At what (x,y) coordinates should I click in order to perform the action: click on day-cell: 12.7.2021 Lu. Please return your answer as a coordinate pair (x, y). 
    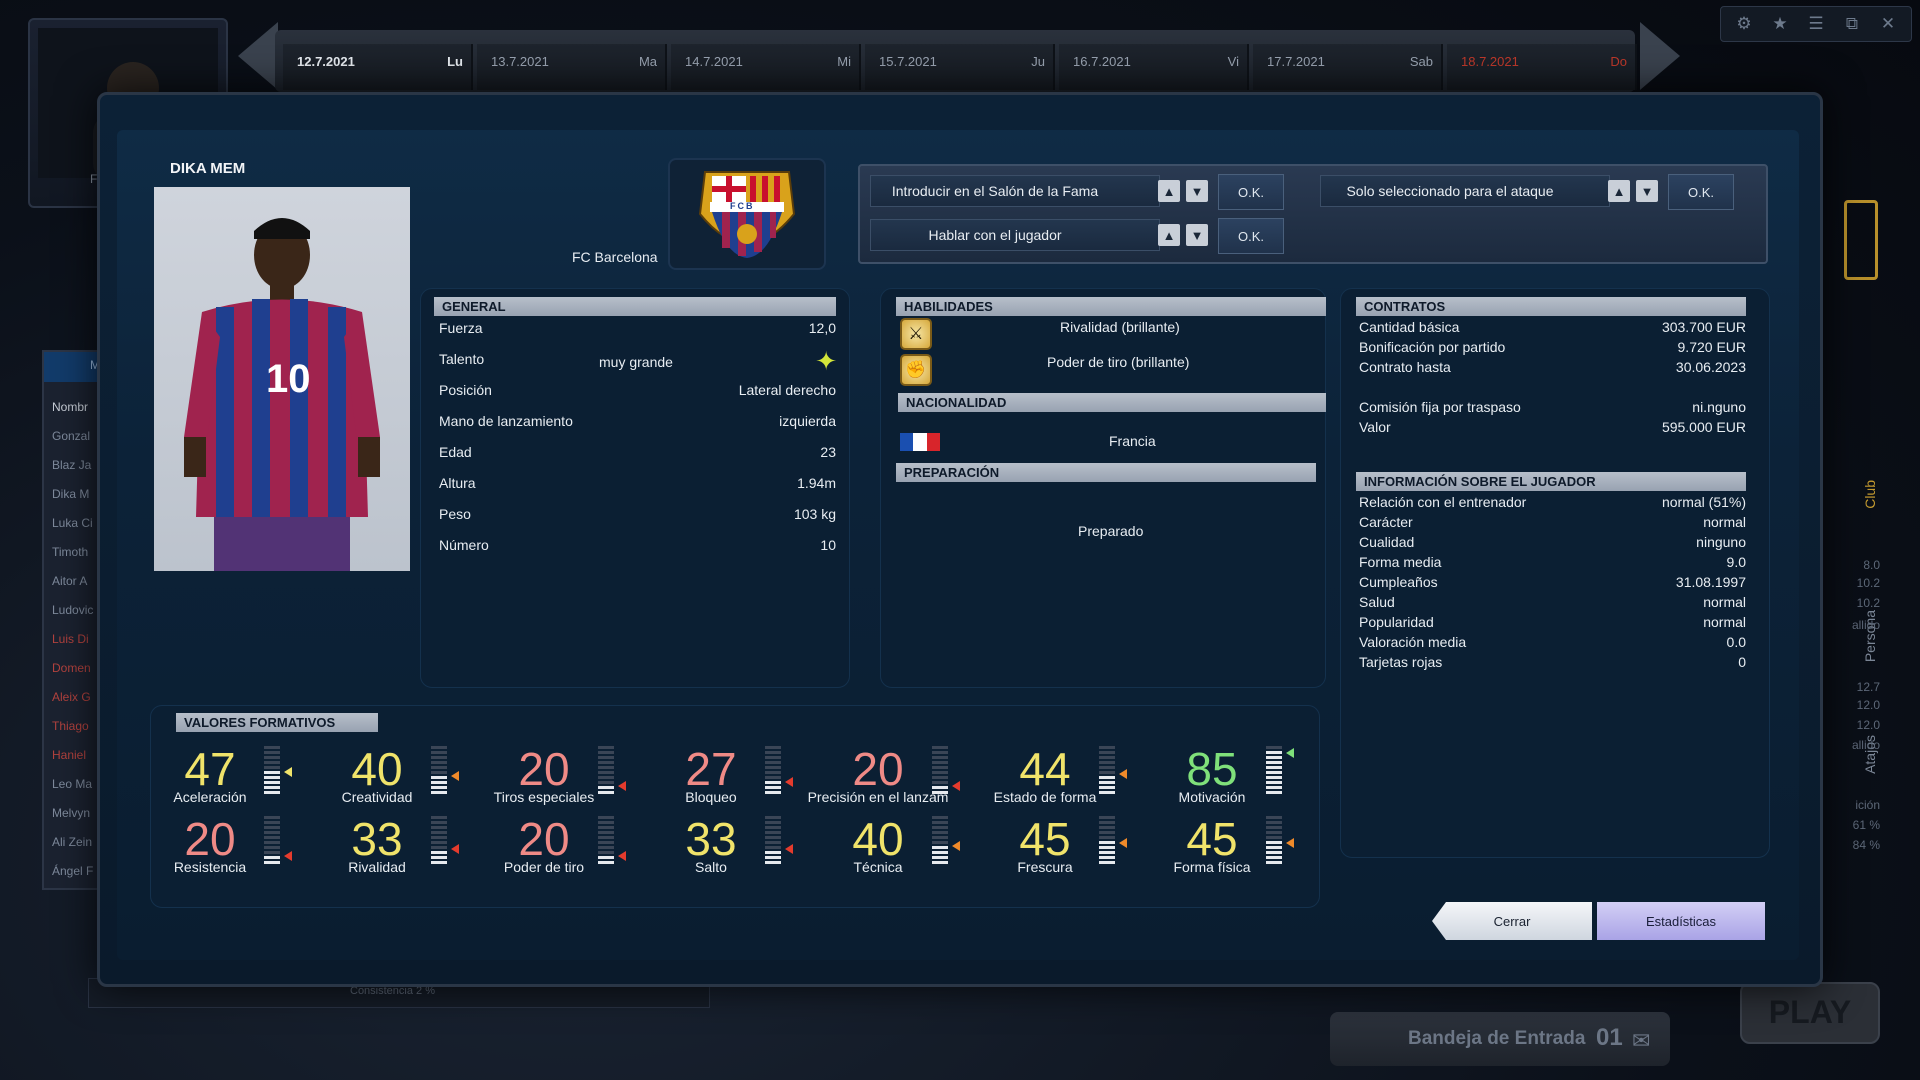
    Looking at the image, I should click on (378, 67).